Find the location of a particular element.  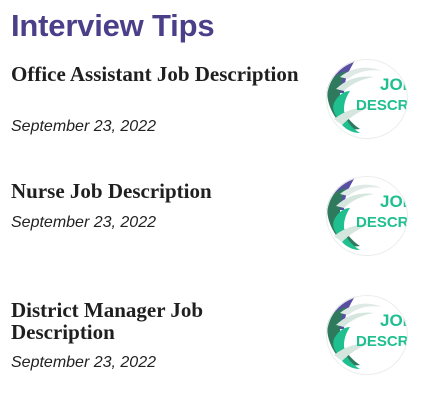

article-title-link: Nurse Job Description is located at coordinates (156, 191).